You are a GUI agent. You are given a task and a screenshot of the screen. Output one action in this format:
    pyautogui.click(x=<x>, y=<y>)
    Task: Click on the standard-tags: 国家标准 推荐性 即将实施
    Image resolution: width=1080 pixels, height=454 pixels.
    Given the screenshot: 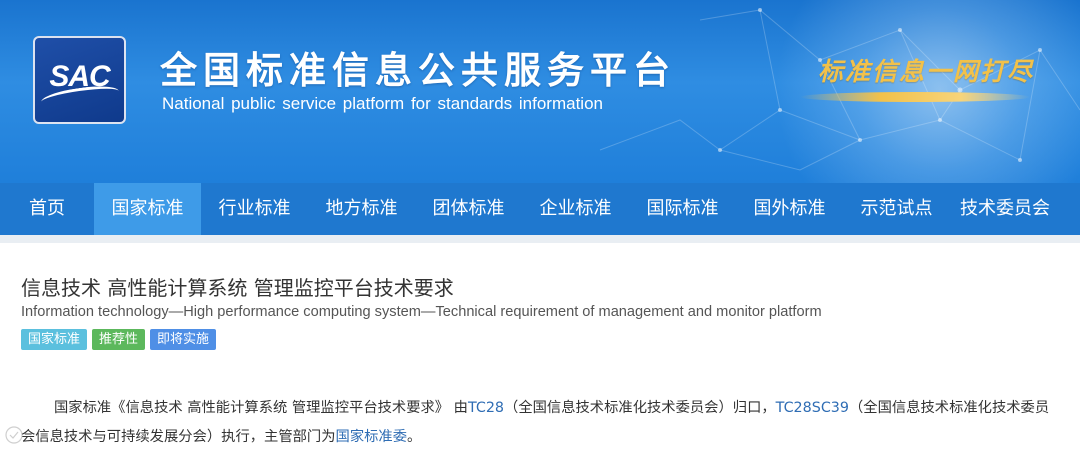 What is the action you would take?
    pyautogui.click(x=119, y=339)
    